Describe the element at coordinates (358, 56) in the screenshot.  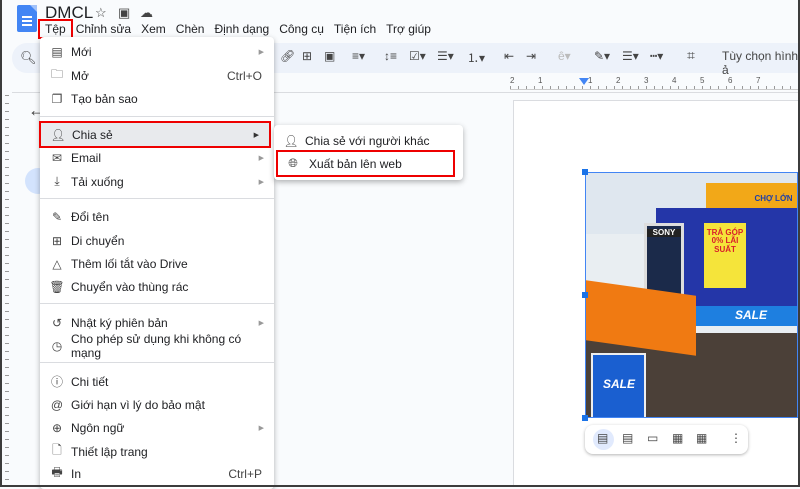
I see `align-icon: ≡▾` at that location.